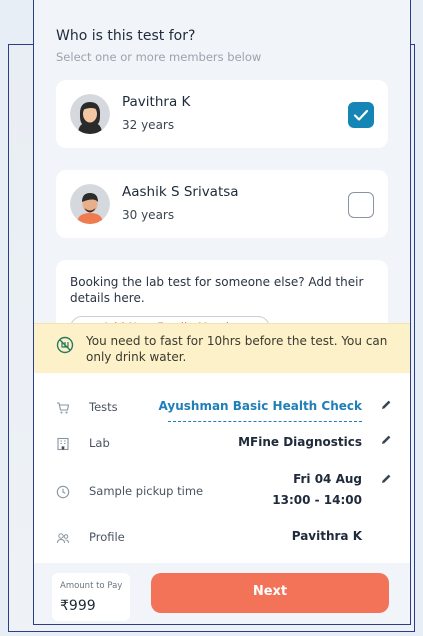 This screenshot has width=423, height=636. I want to click on users-icon, so click(63, 538).